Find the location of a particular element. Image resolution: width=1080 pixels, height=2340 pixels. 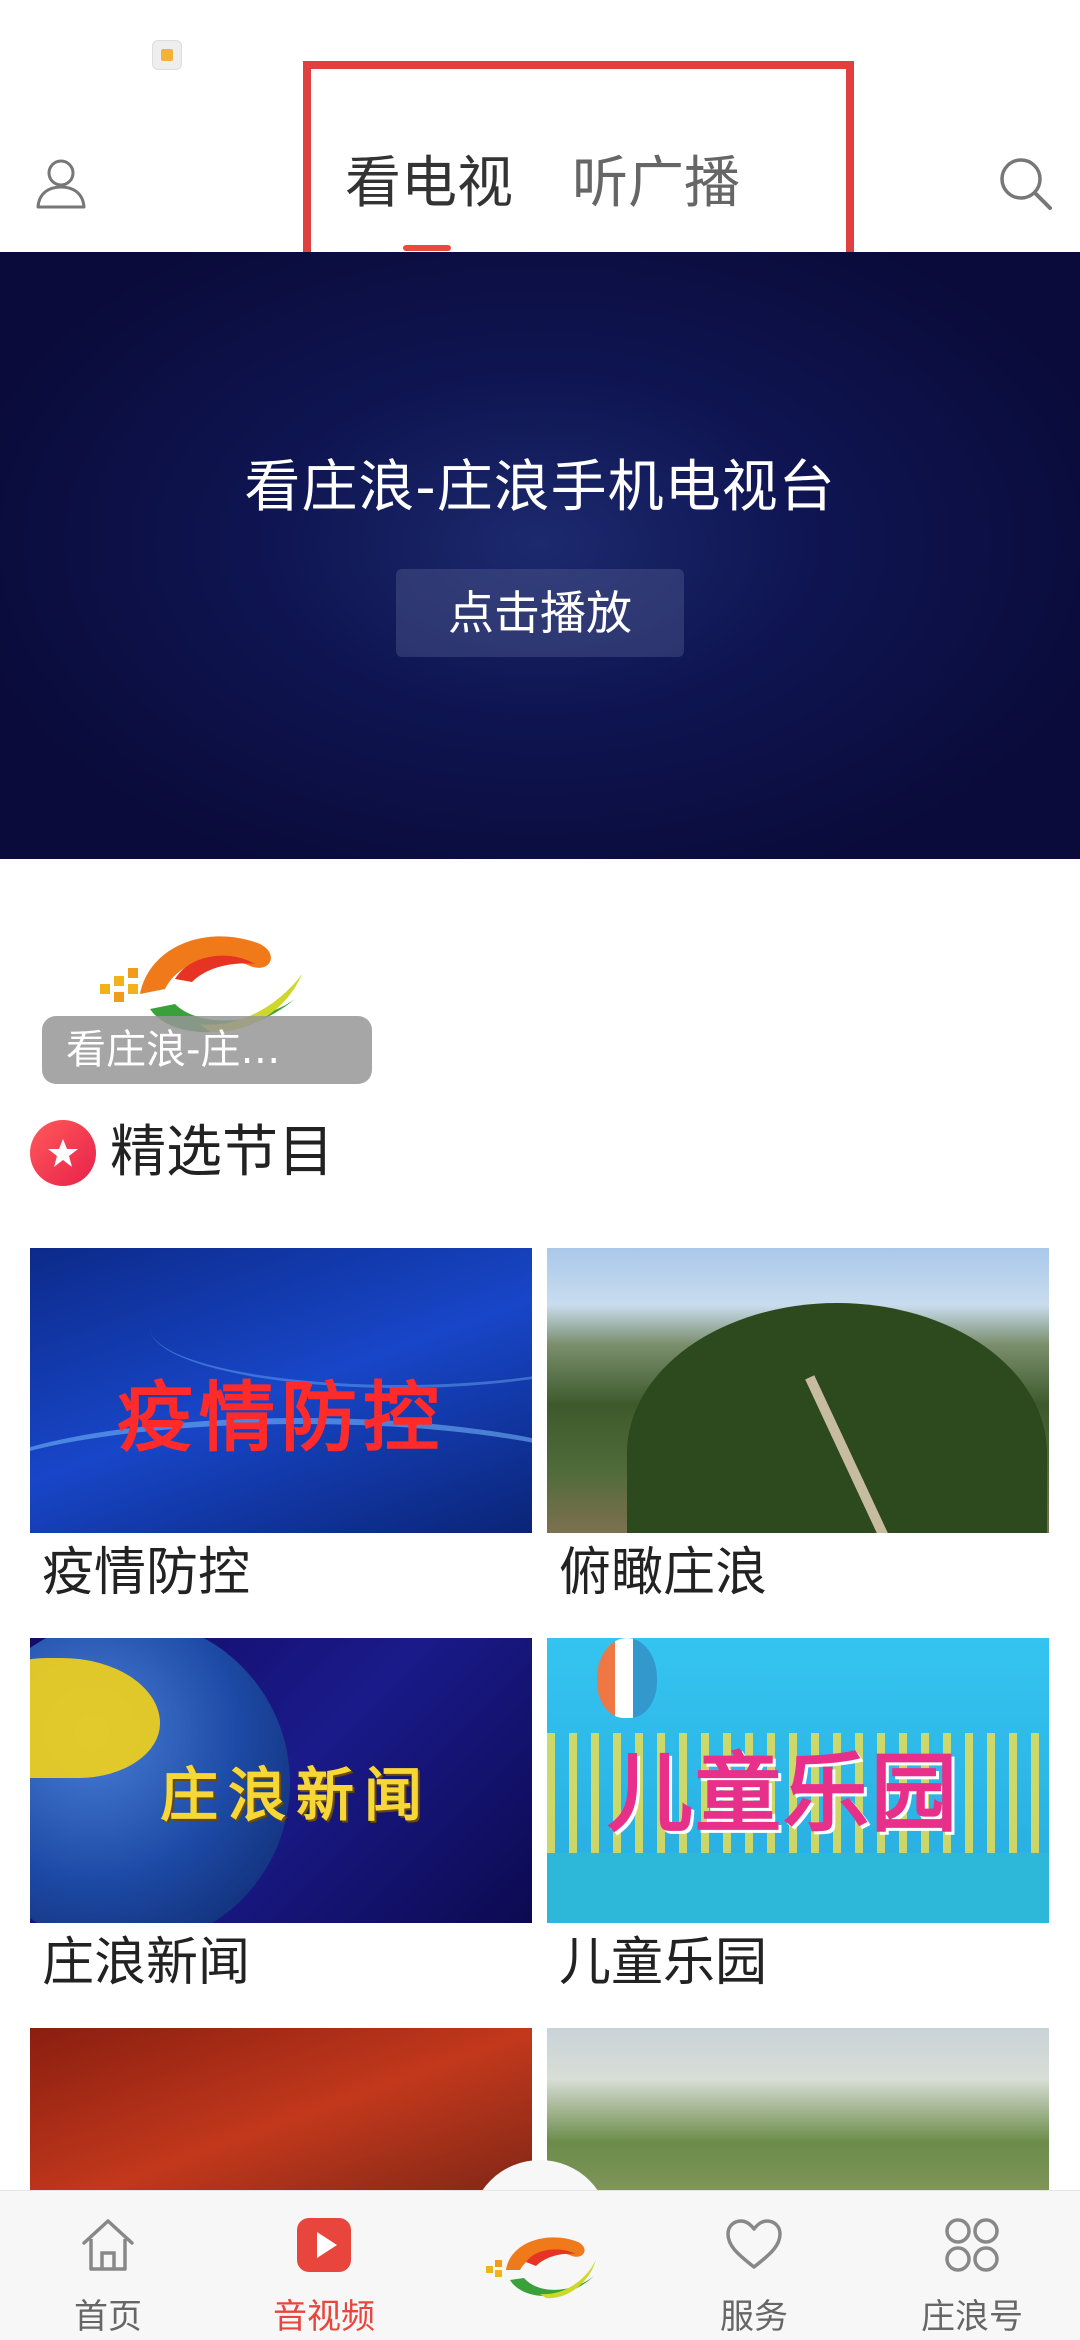

thumbnail-title: 庄浪新闻 is located at coordinates (296, 1795).